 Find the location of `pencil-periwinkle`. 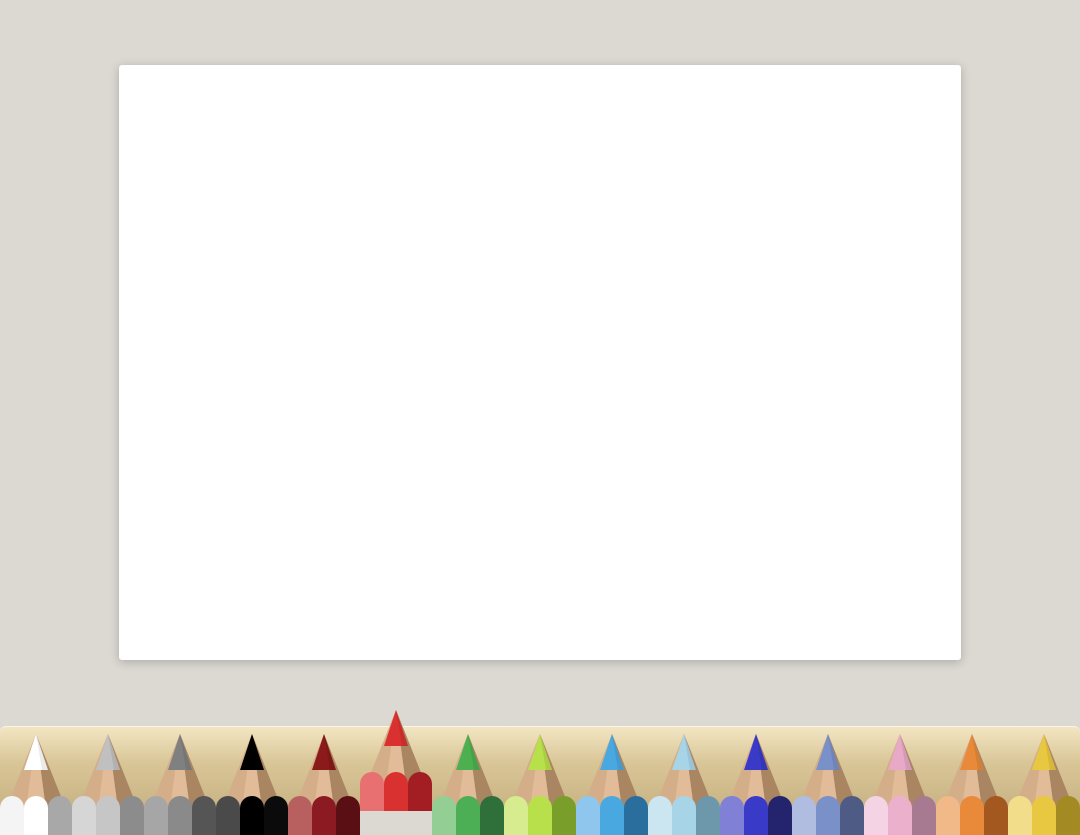

pencil-periwinkle is located at coordinates (828, 779).